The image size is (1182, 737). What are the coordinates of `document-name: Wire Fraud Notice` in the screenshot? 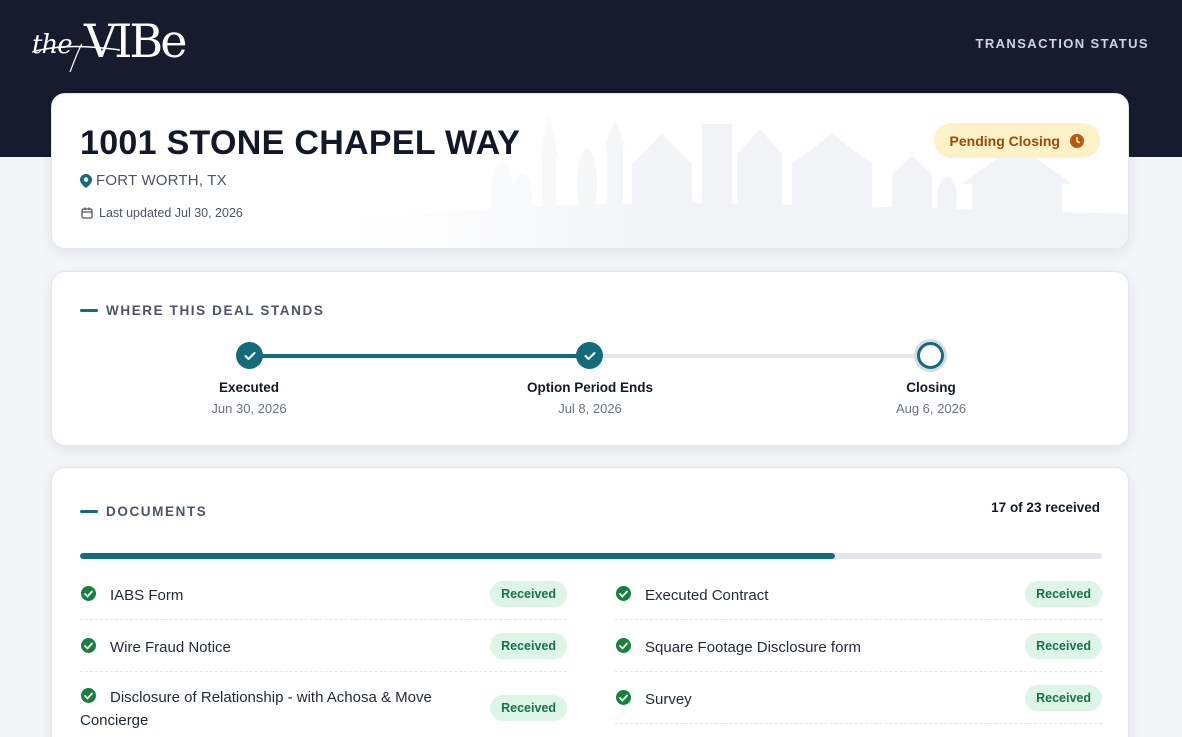 It's located at (170, 647).